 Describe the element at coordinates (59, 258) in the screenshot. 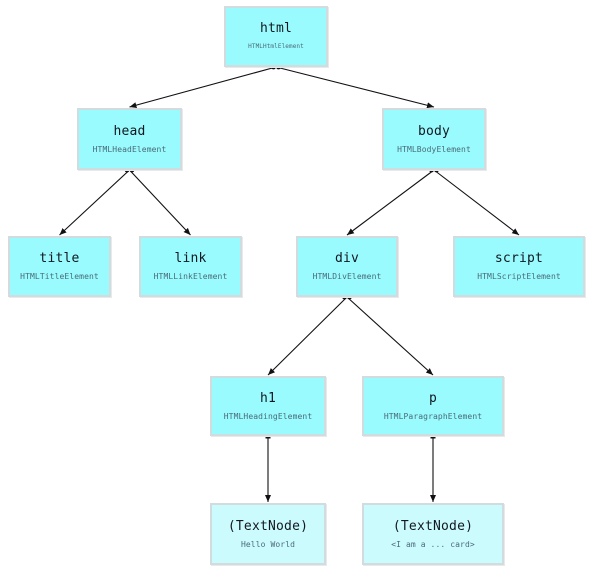

I see `node-title-tag: title` at that location.